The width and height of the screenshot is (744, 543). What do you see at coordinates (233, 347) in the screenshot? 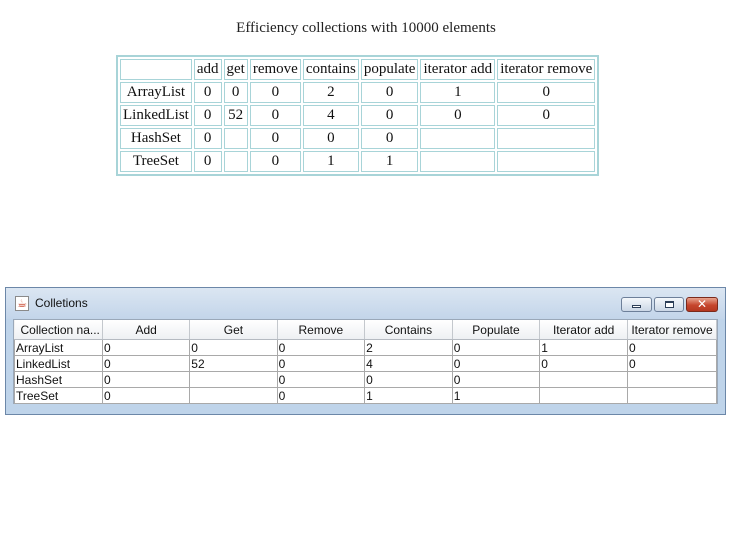
I see `table-cell-get: 0` at bounding box center [233, 347].